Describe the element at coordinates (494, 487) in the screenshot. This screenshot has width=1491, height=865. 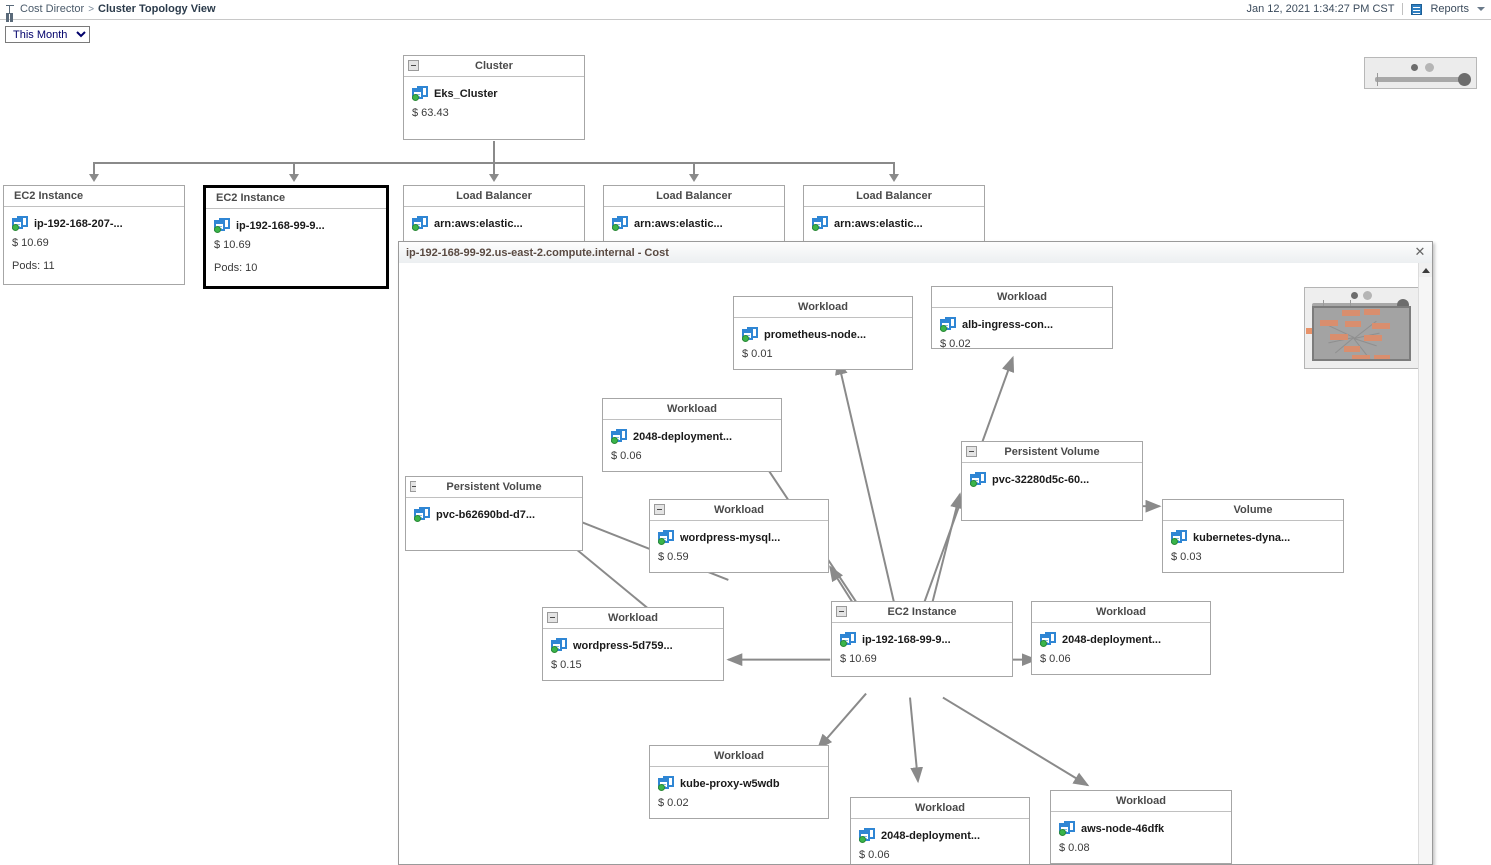
I see `node-type-label: Persistent Volume` at that location.